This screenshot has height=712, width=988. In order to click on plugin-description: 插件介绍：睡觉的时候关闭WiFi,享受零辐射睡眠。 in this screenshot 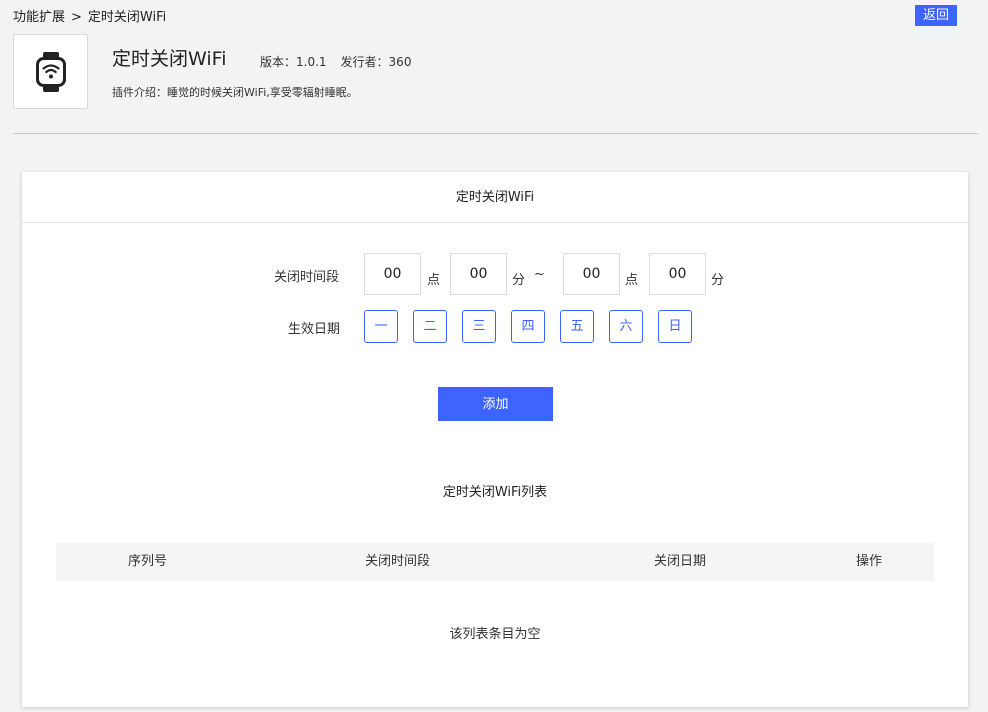, I will do `click(235, 92)`.